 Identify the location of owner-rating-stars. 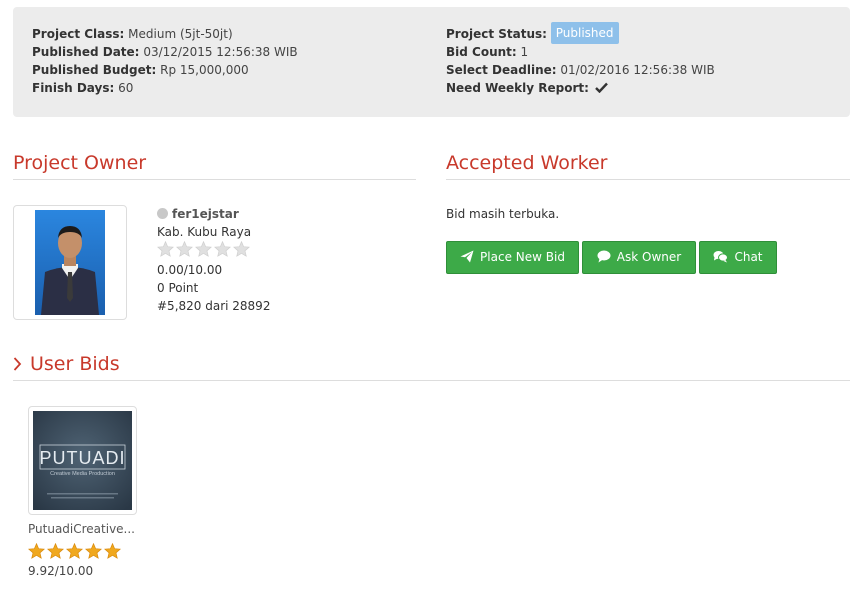
(213, 251).